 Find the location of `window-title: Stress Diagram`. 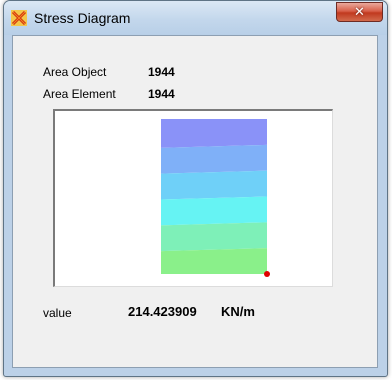

window-title: Stress Diagram is located at coordinates (82, 18).